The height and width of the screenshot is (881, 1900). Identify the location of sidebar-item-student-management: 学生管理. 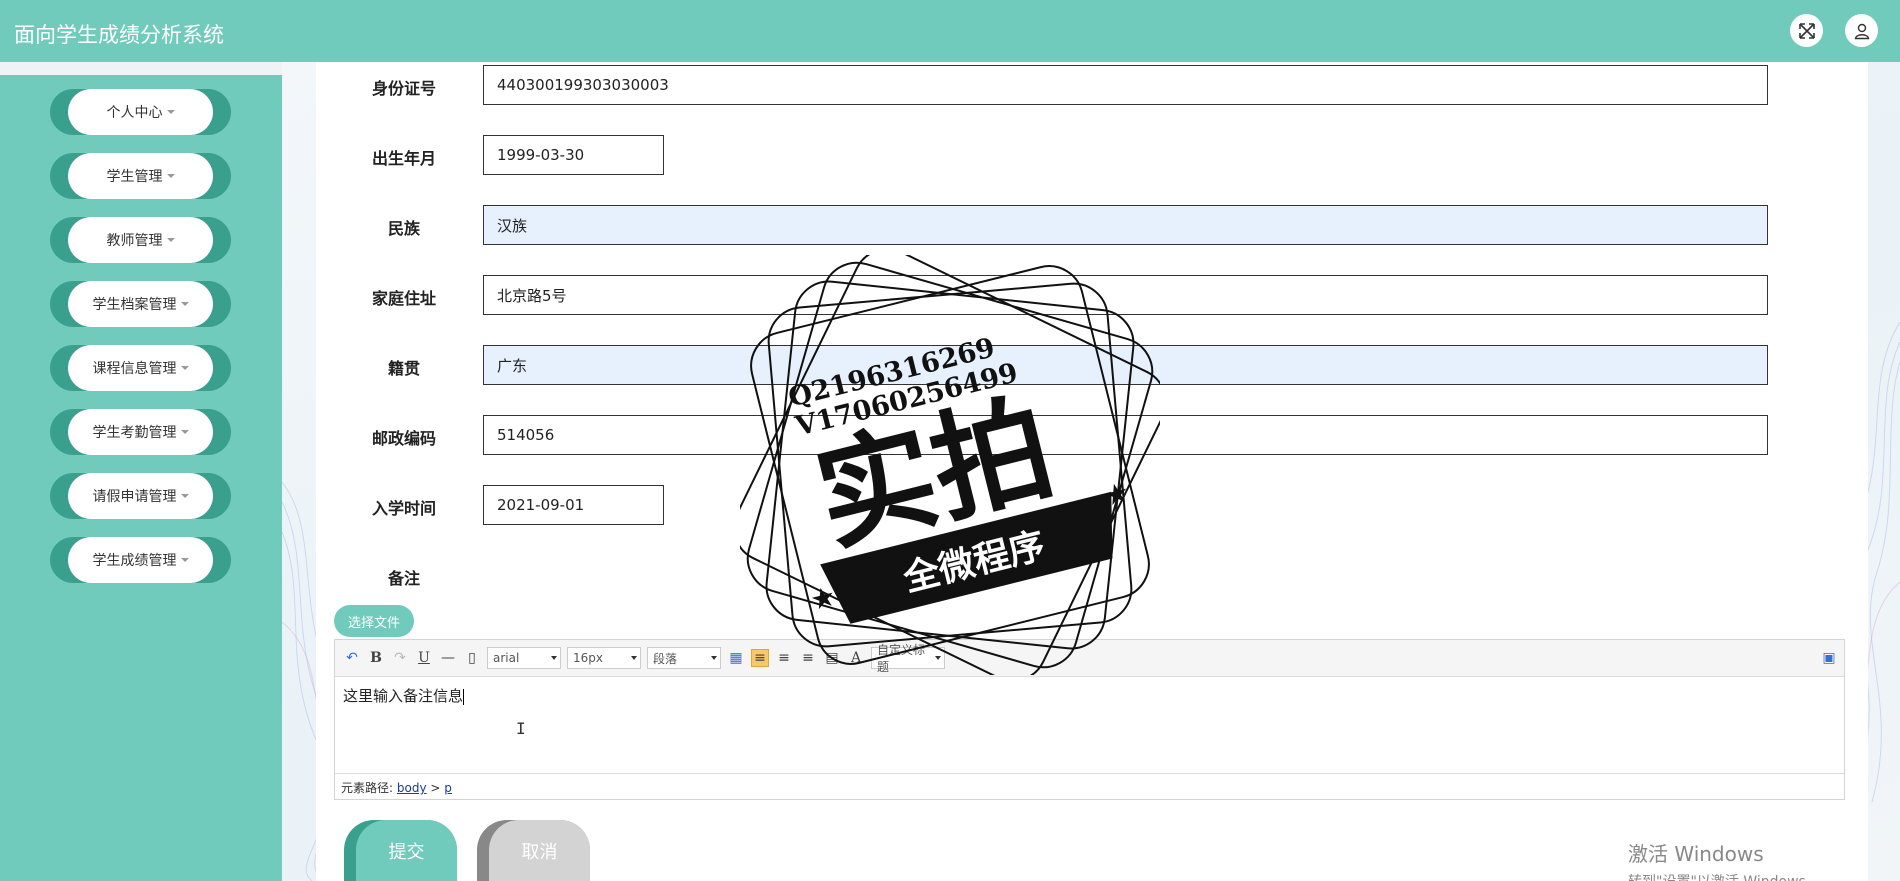
(140, 176).